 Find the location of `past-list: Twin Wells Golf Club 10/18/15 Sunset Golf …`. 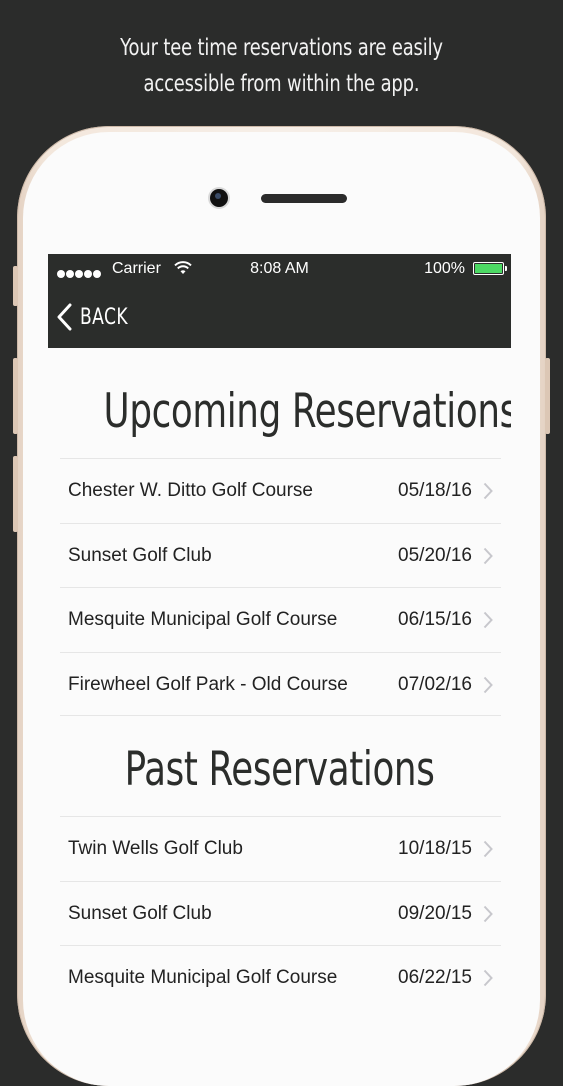

past-list: Twin Wells Golf Club 10/18/15 Sunset Golf … is located at coordinates (280, 908).